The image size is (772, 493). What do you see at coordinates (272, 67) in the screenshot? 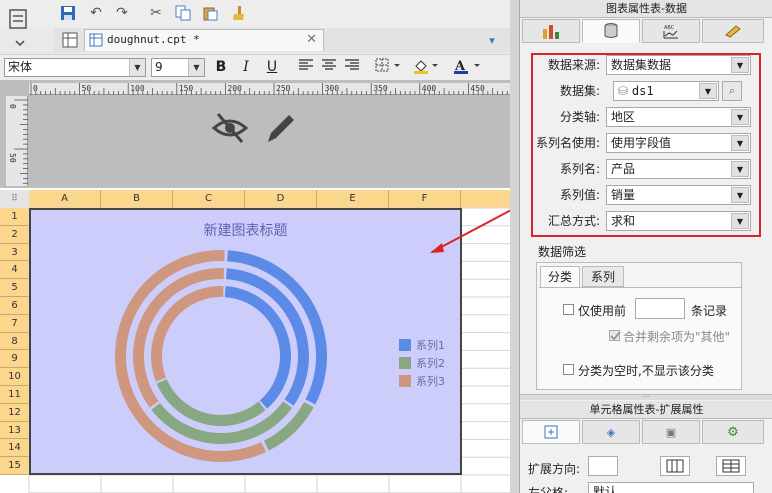
I see `underline-button: U` at bounding box center [272, 67].